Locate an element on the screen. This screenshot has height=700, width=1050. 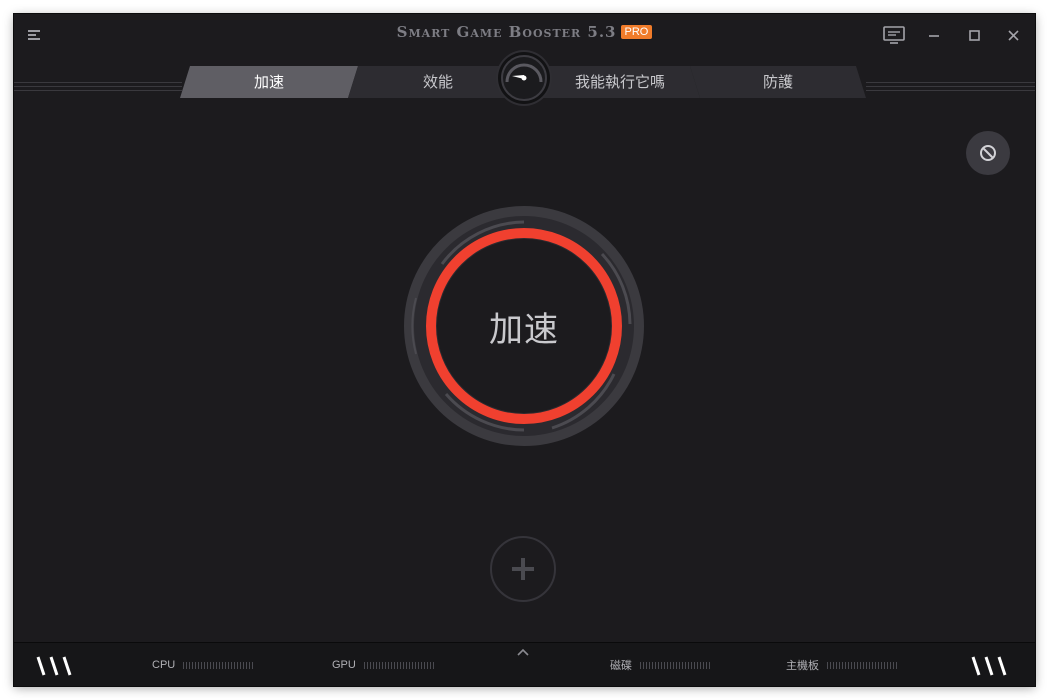
gpu-meter-label: GPU is located at coordinates (344, 665).